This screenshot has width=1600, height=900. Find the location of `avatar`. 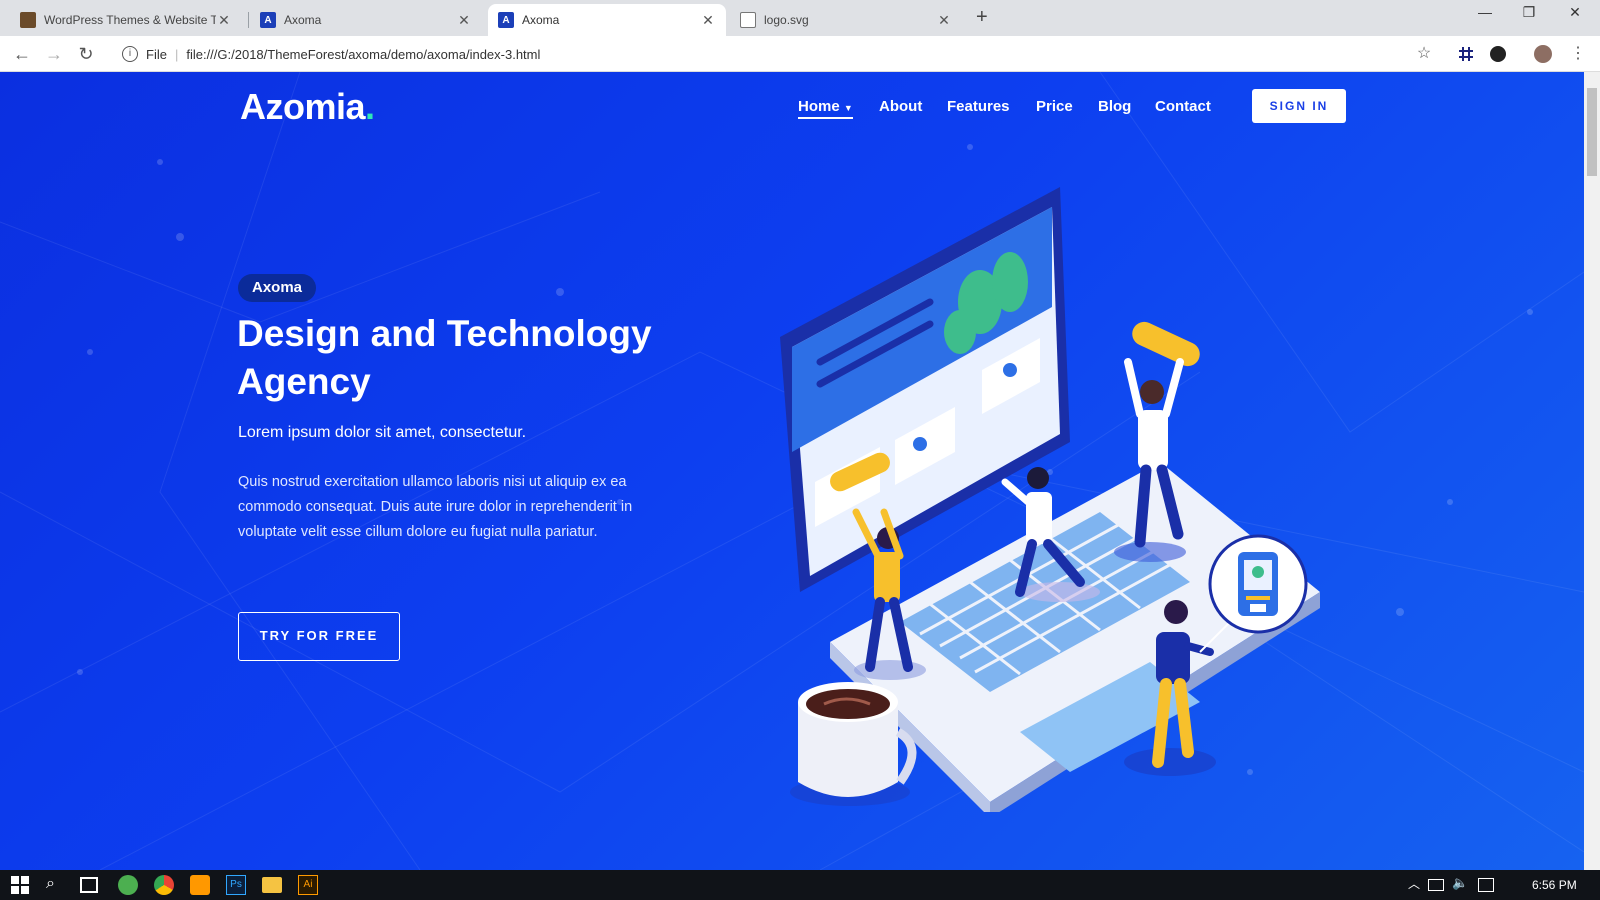

avatar is located at coordinates (1543, 54).